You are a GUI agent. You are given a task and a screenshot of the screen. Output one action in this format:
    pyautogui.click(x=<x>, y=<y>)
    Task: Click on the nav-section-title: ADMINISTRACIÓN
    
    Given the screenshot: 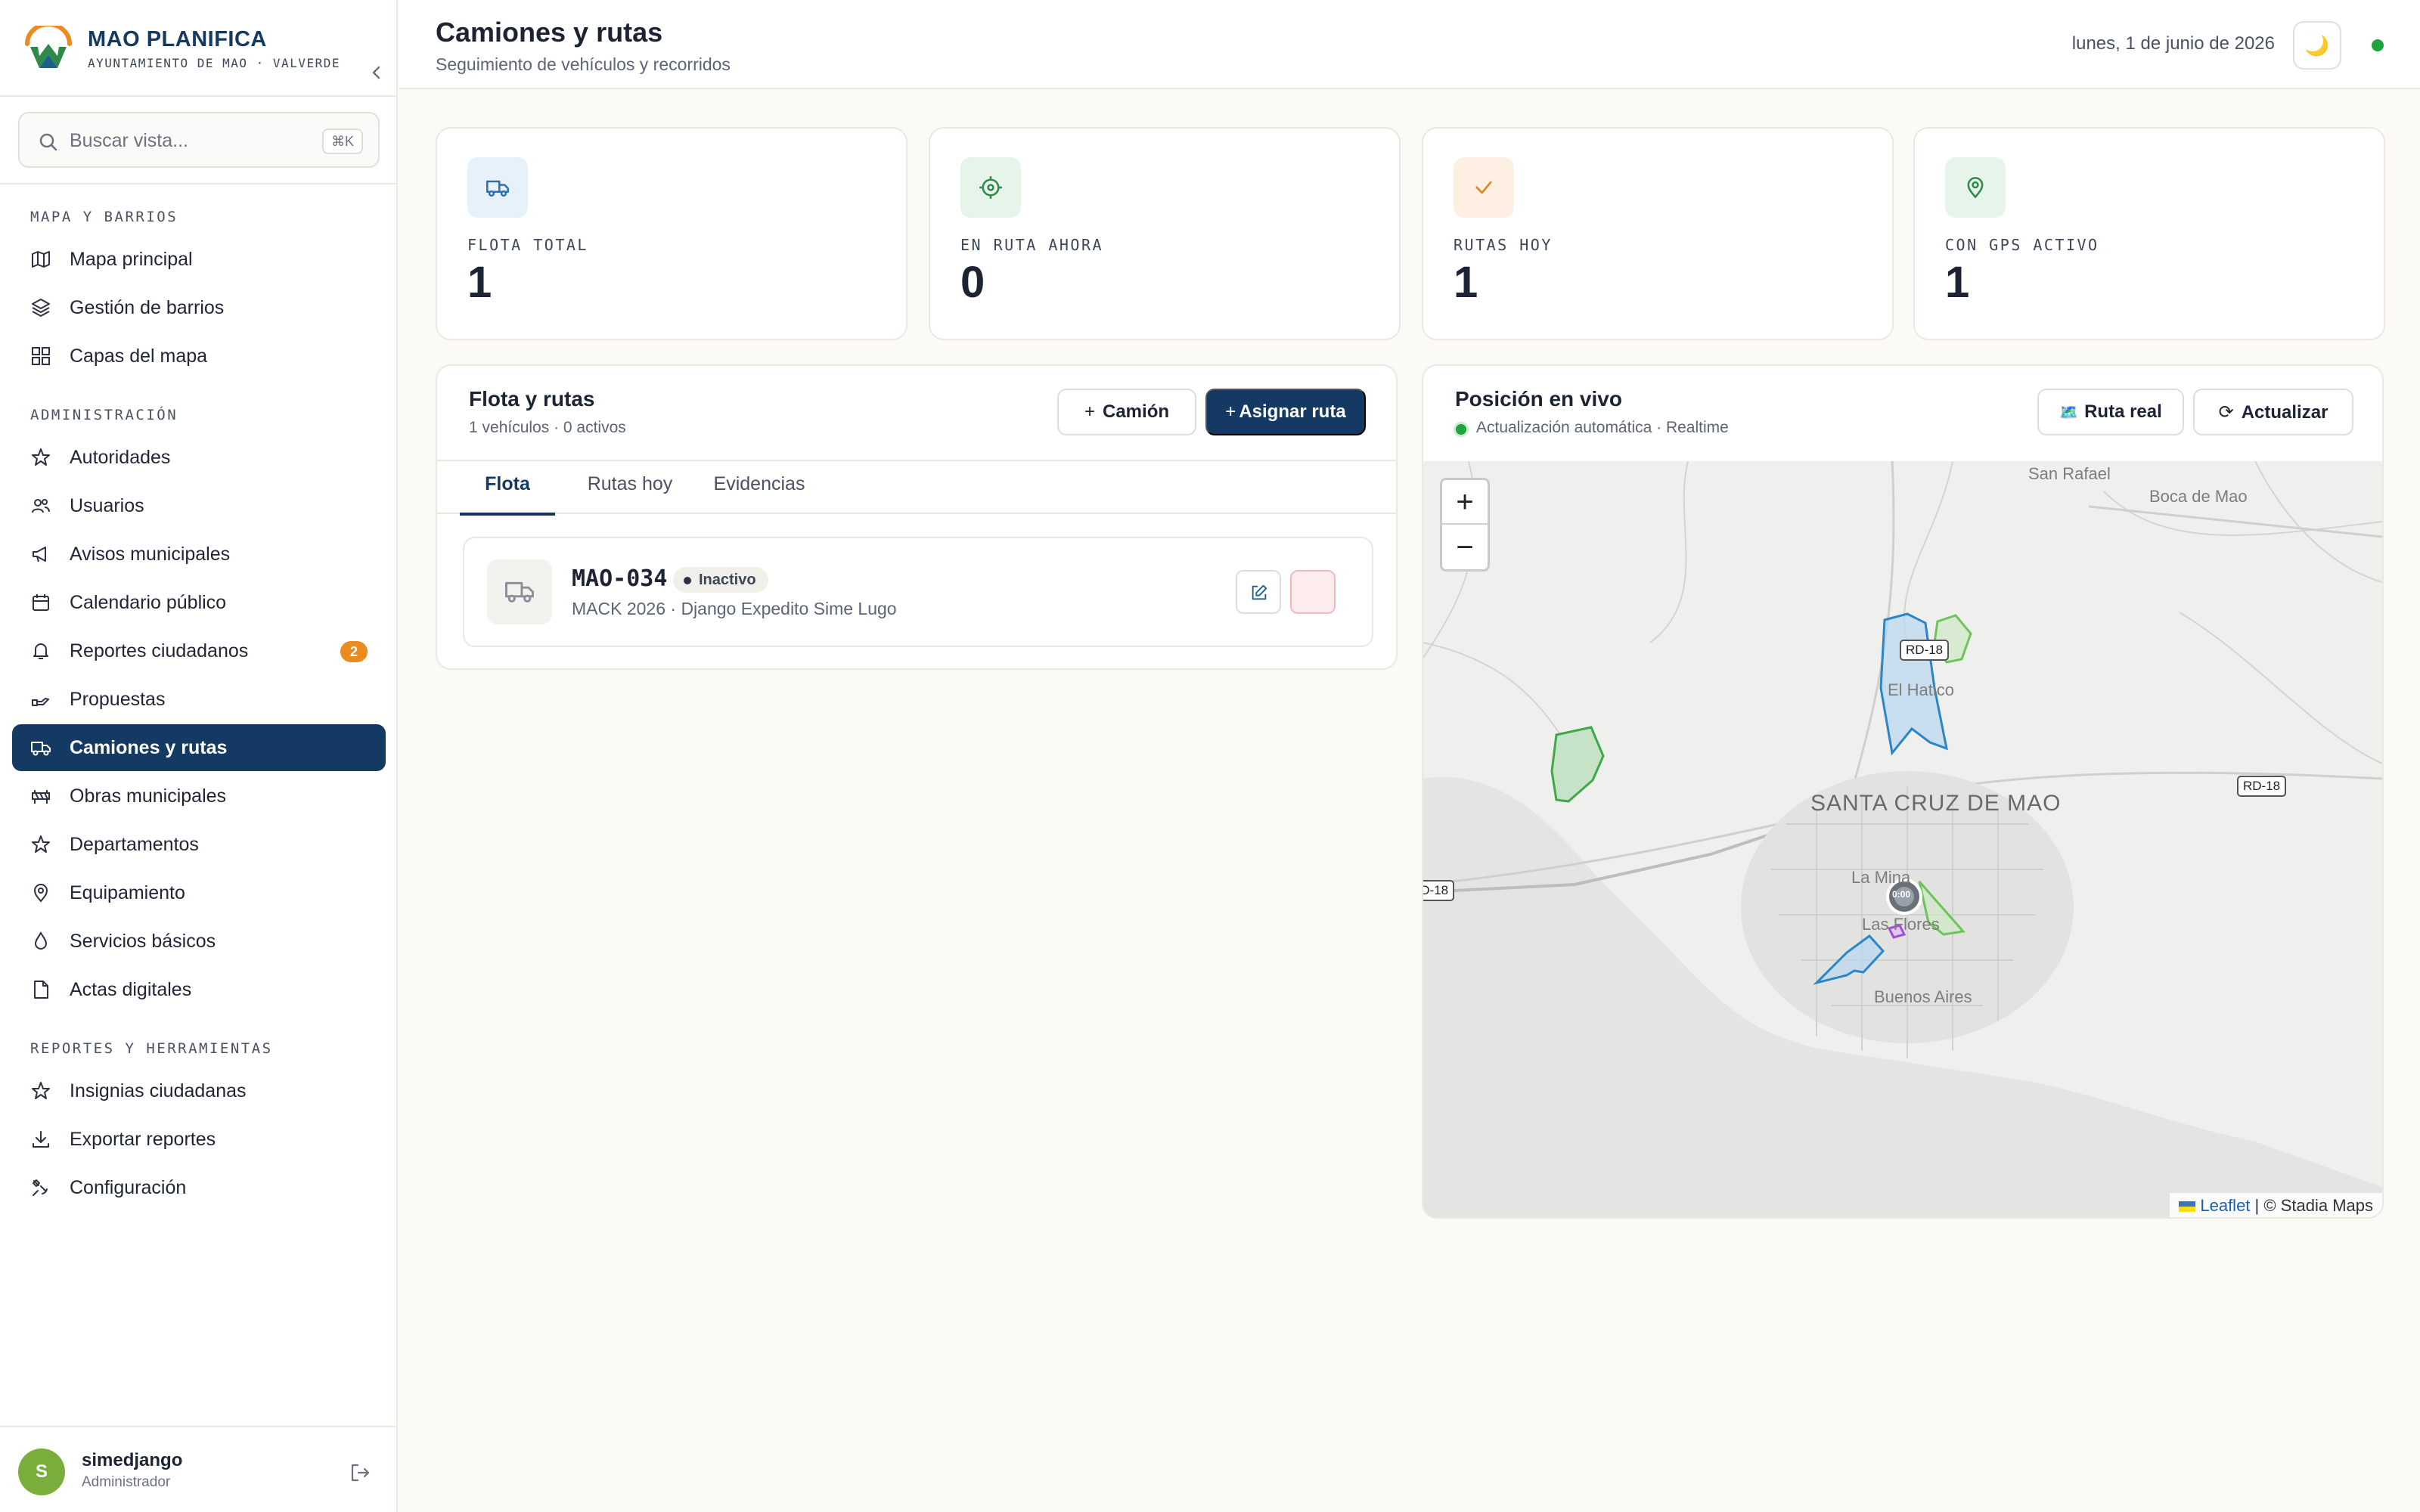 What is the action you would take?
    pyautogui.click(x=104, y=415)
    